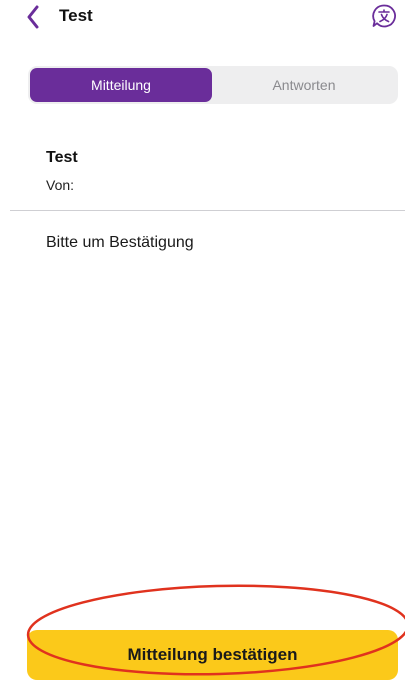 The image size is (405, 680). I want to click on message-sender: Von:, so click(62, 185).